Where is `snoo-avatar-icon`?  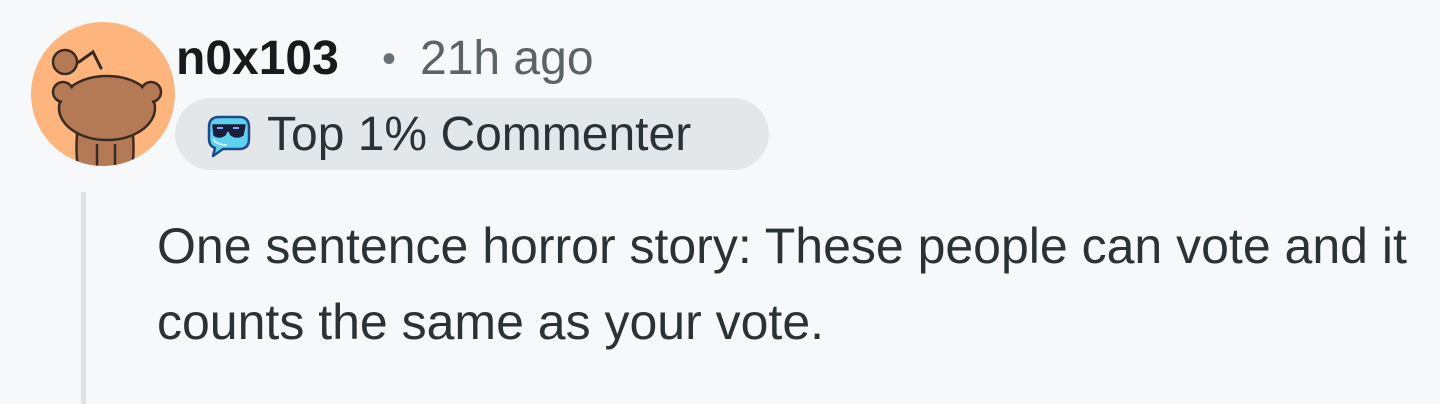
snoo-avatar-icon is located at coordinates (107, 107).